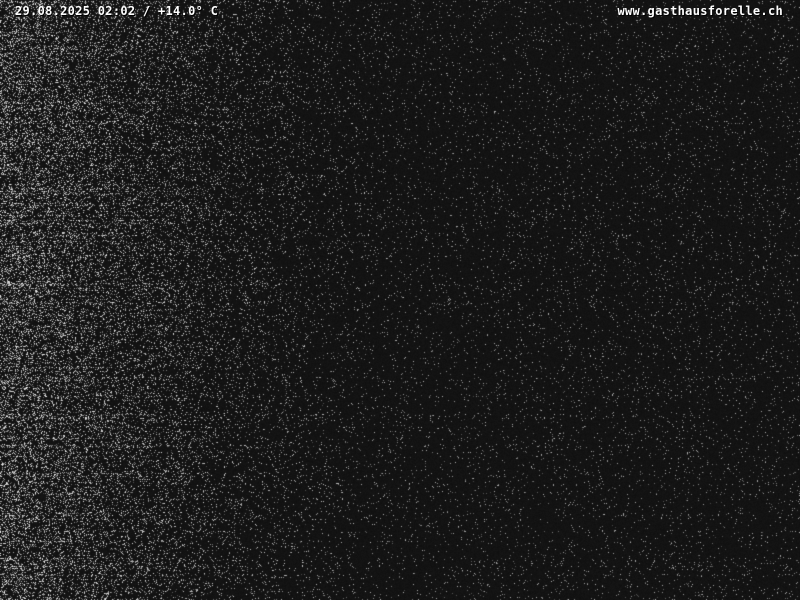 The width and height of the screenshot is (800, 600). I want to click on website-url-label: www.gasthausforelle.ch, so click(700, 11).